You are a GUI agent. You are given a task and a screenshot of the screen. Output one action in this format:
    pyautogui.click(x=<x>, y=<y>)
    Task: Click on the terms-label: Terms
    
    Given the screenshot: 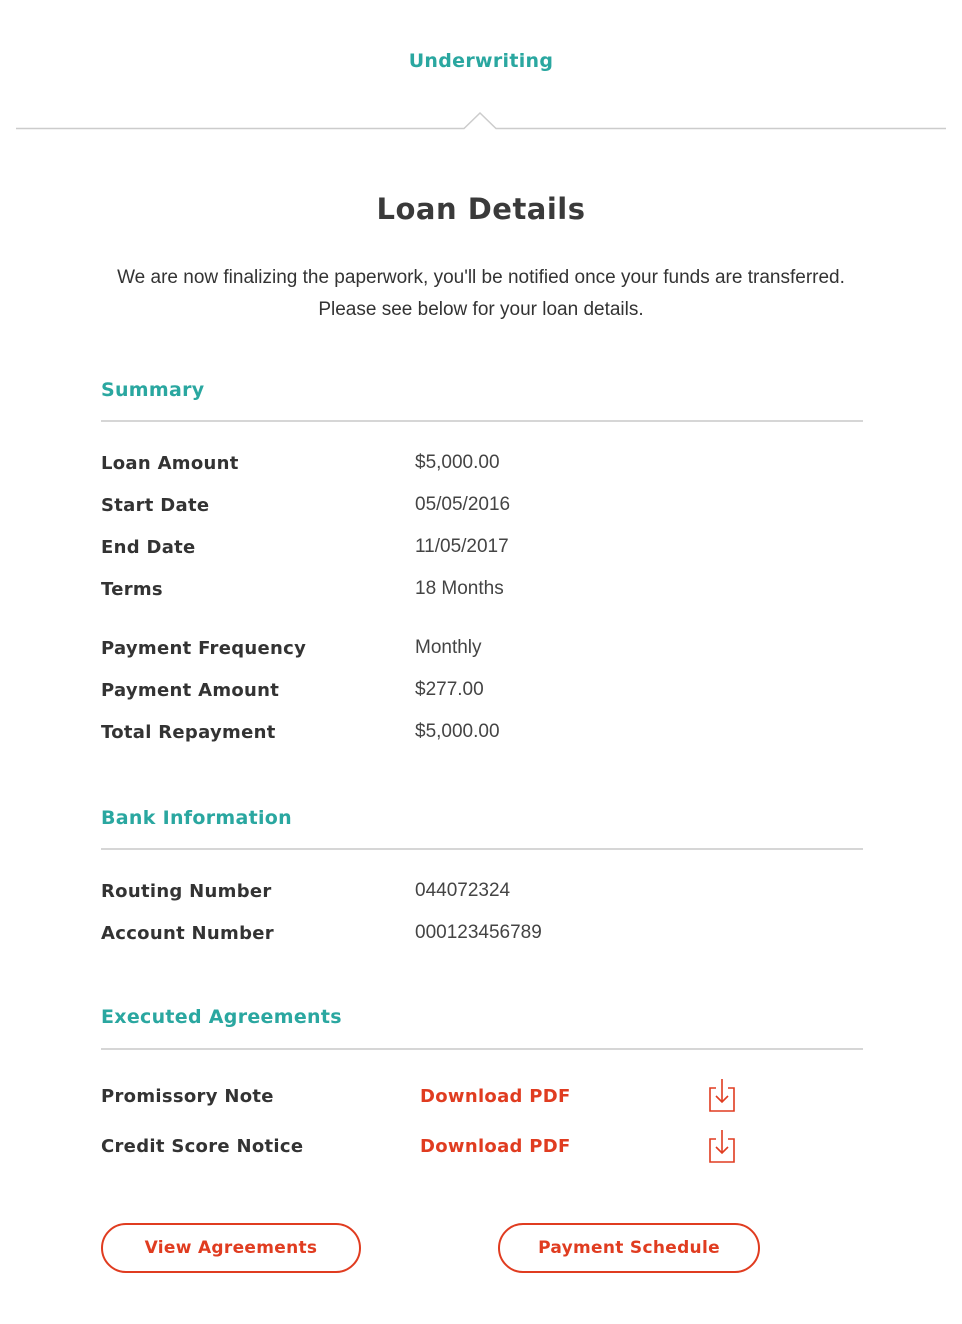 What is the action you would take?
    pyautogui.click(x=132, y=589)
    